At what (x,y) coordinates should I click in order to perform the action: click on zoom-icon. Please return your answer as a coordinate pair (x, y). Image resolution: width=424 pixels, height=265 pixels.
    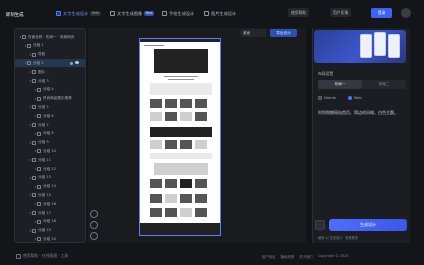
    Looking at the image, I should click on (94, 225).